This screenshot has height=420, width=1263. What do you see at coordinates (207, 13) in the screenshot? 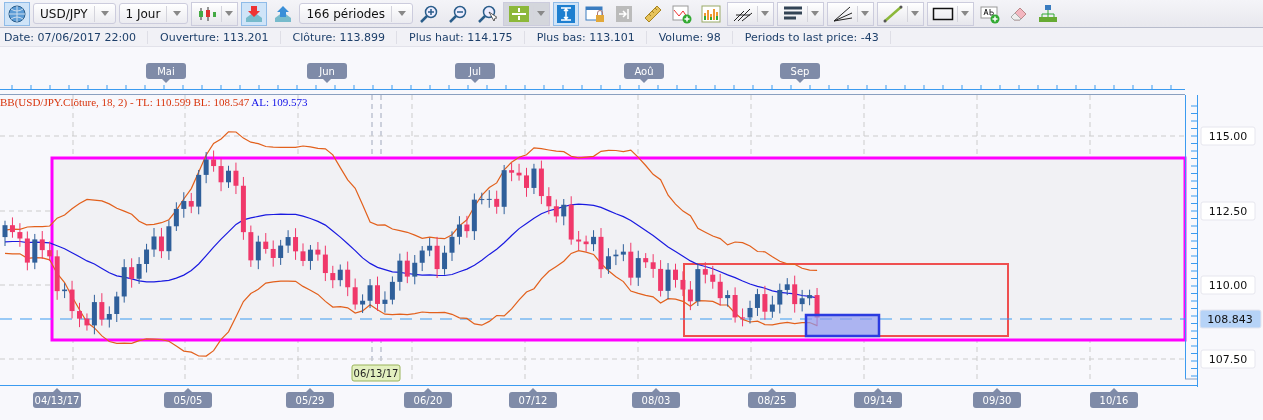
I see `candle-icon` at bounding box center [207, 13].